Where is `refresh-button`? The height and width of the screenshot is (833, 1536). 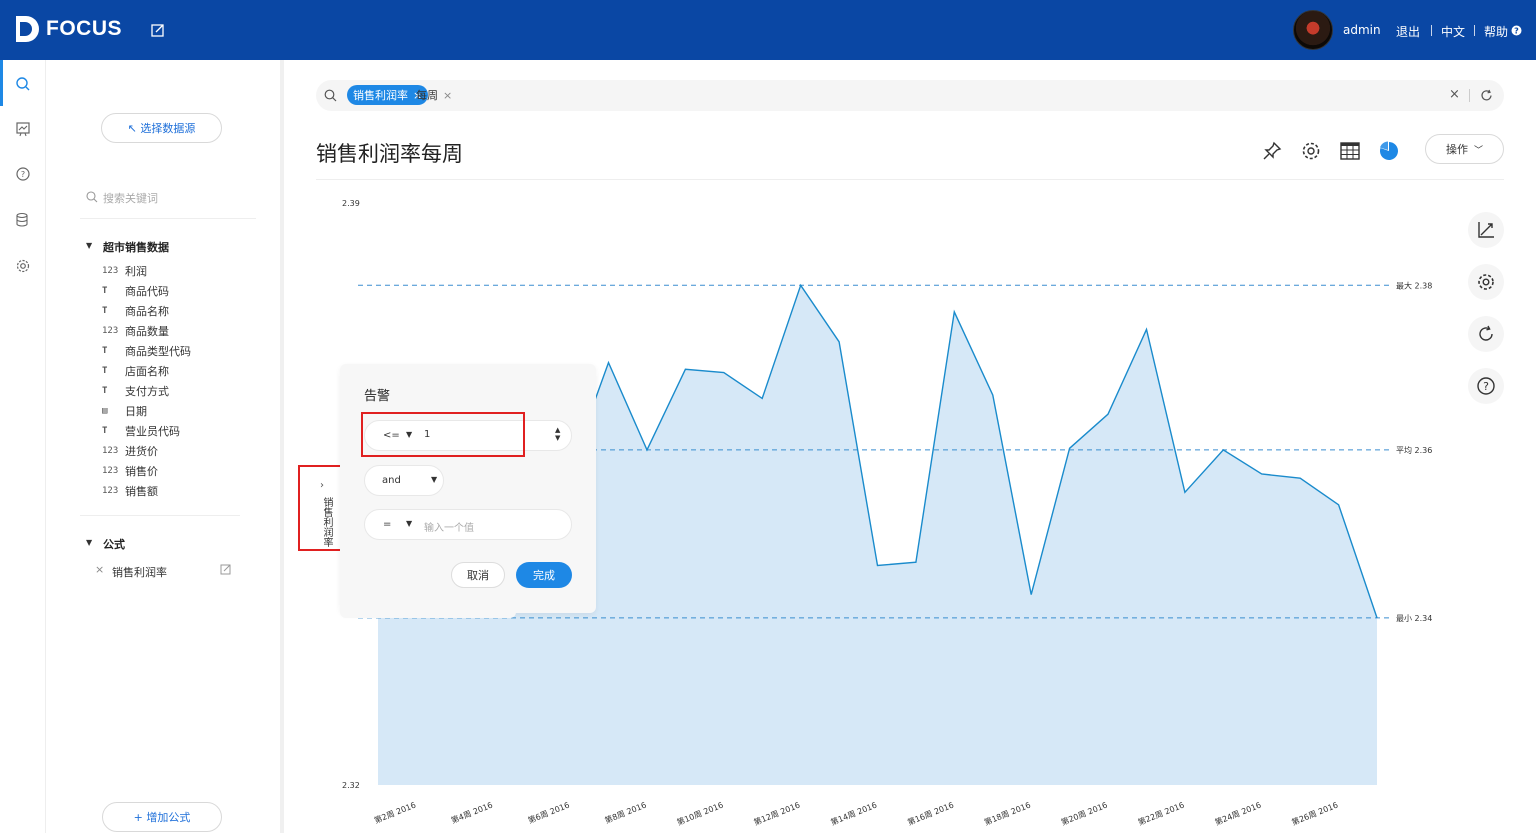
refresh-button is located at coordinates (1486, 334).